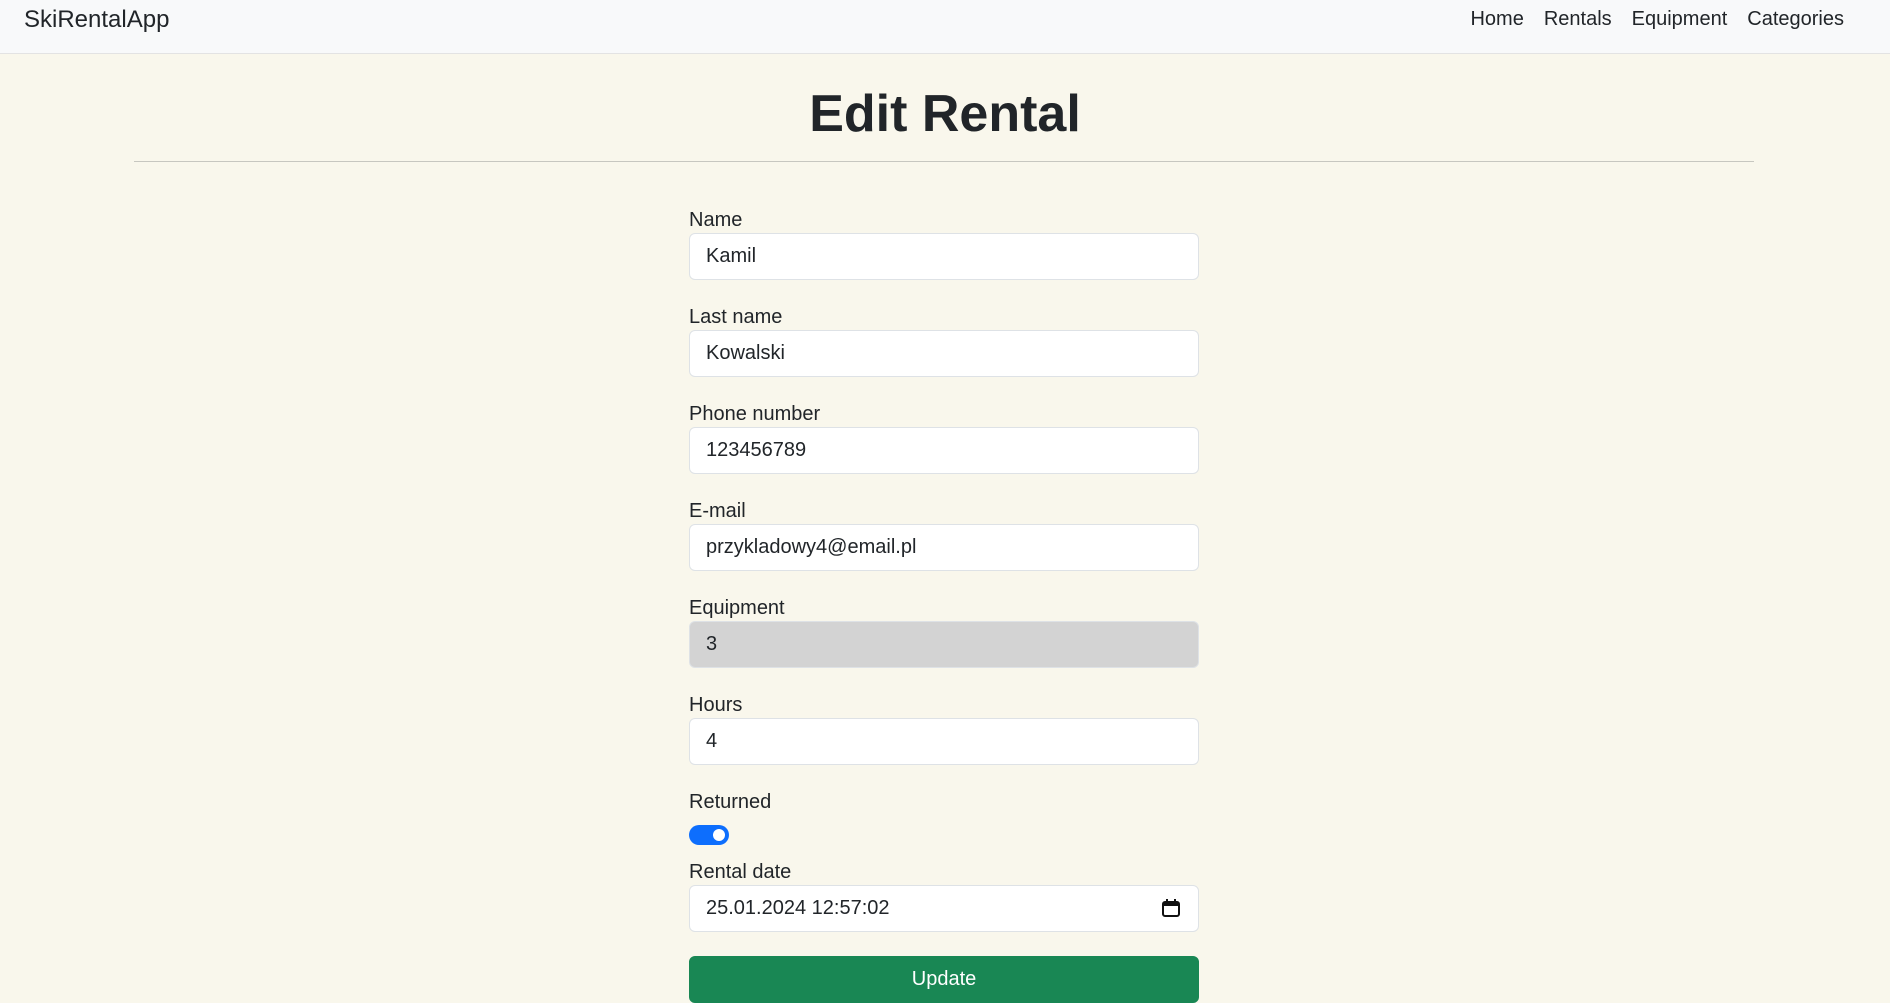  I want to click on title-divider, so click(944, 162).